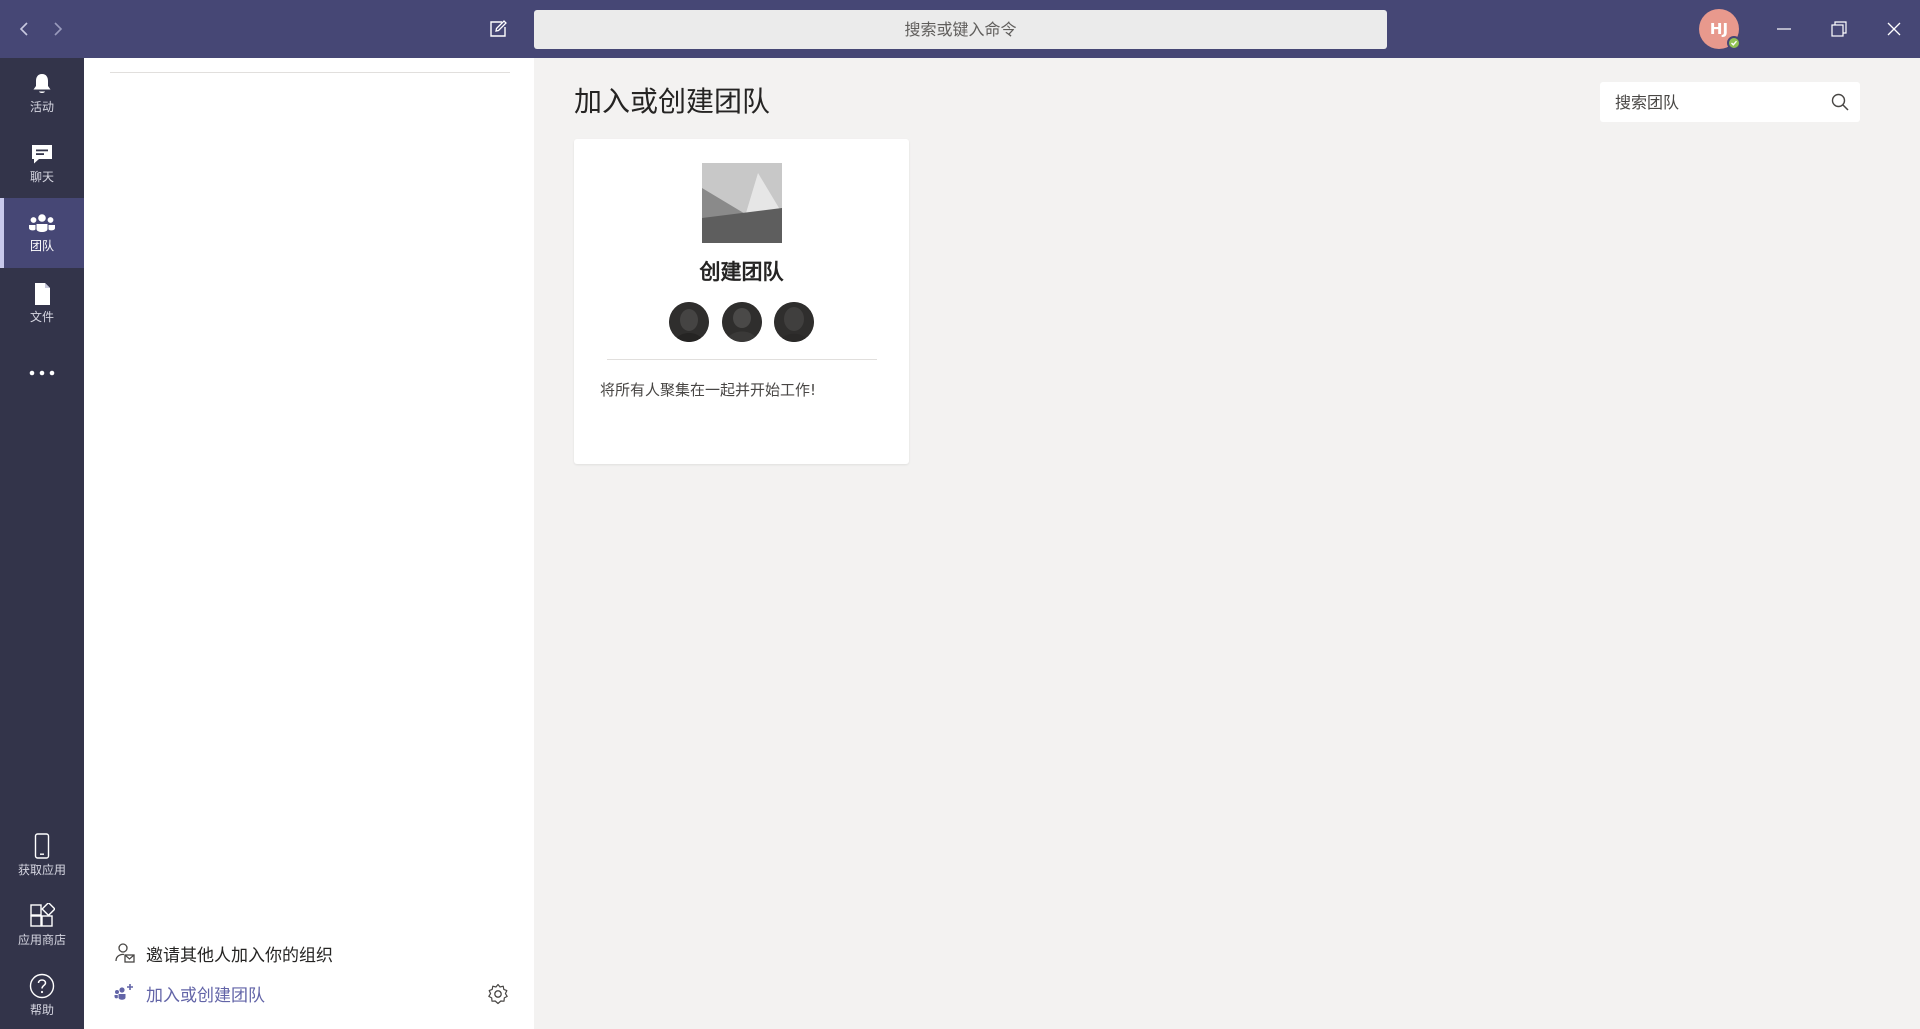 The image size is (1920, 1029). I want to click on restore-button, so click(1839, 29).